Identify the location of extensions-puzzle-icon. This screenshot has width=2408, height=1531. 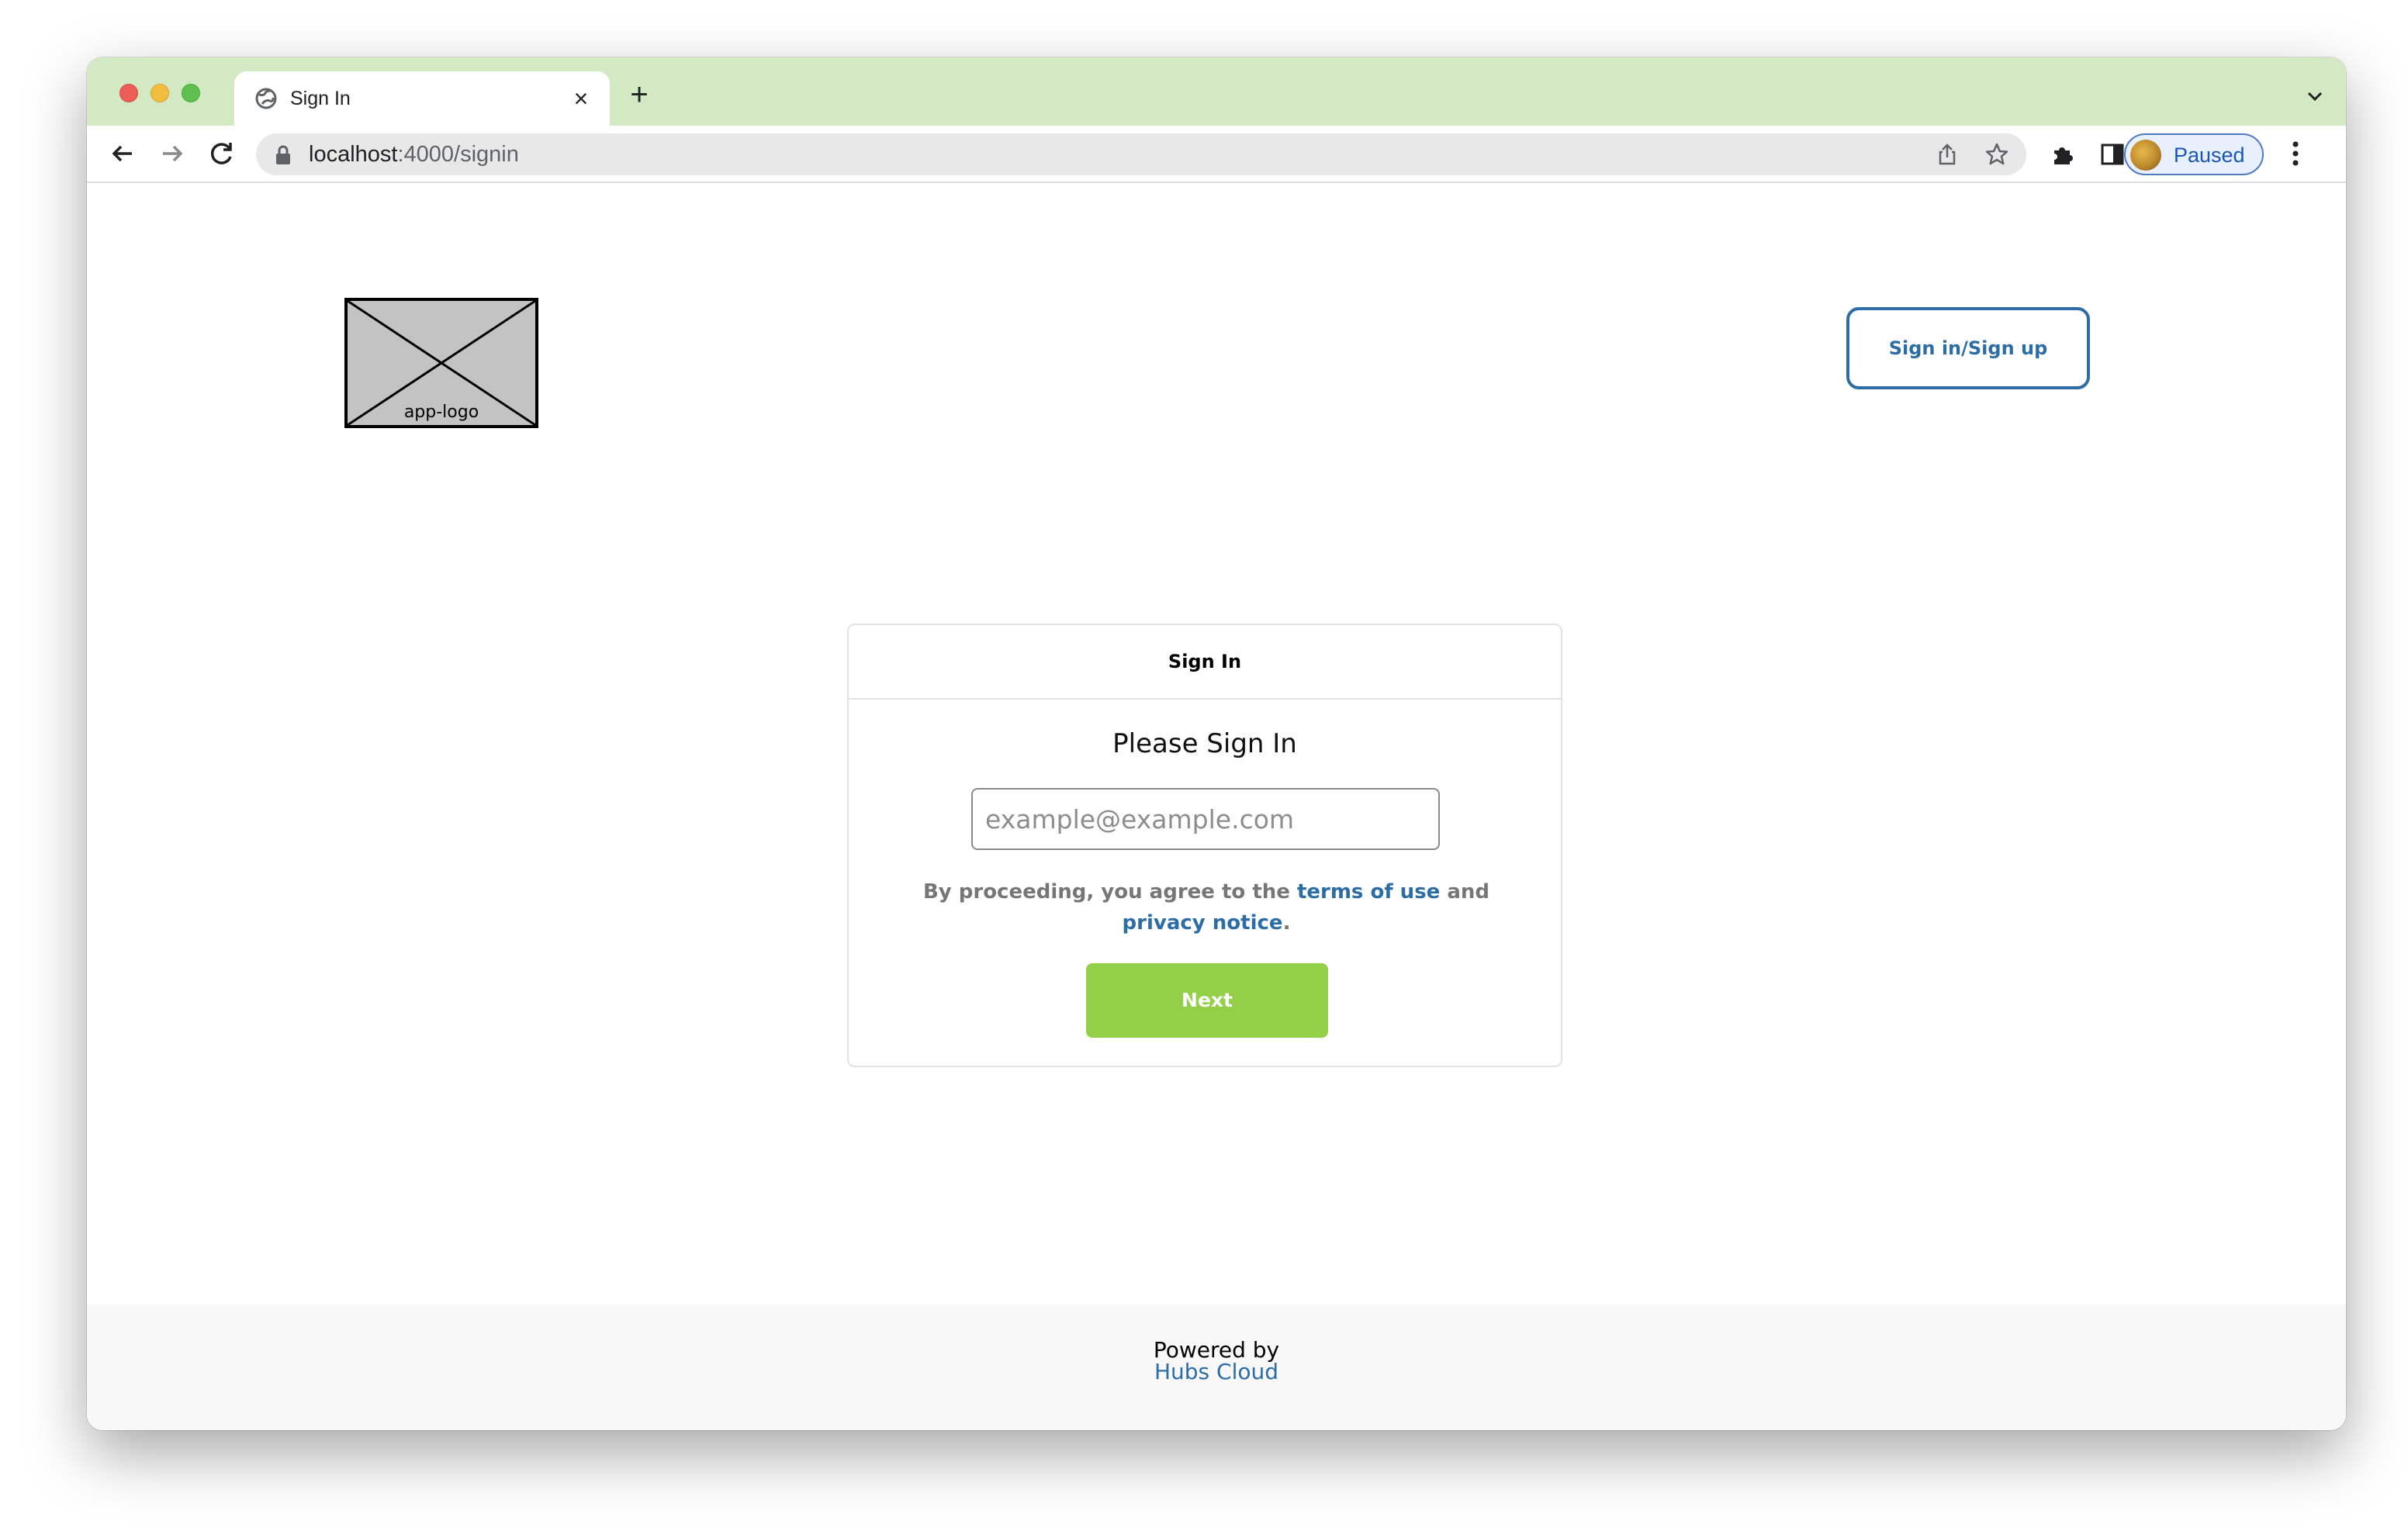
(2063, 154).